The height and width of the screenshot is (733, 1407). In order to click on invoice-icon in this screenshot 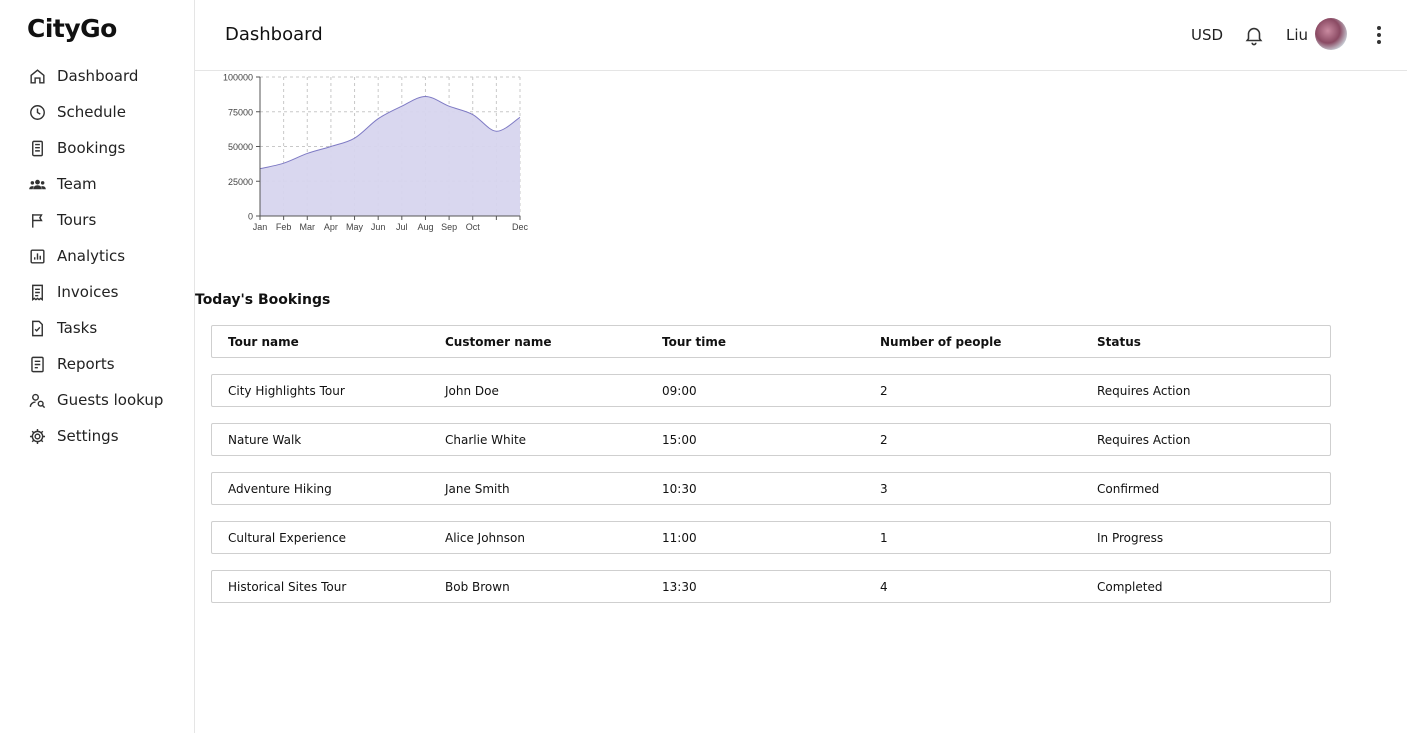, I will do `click(37, 292)`.